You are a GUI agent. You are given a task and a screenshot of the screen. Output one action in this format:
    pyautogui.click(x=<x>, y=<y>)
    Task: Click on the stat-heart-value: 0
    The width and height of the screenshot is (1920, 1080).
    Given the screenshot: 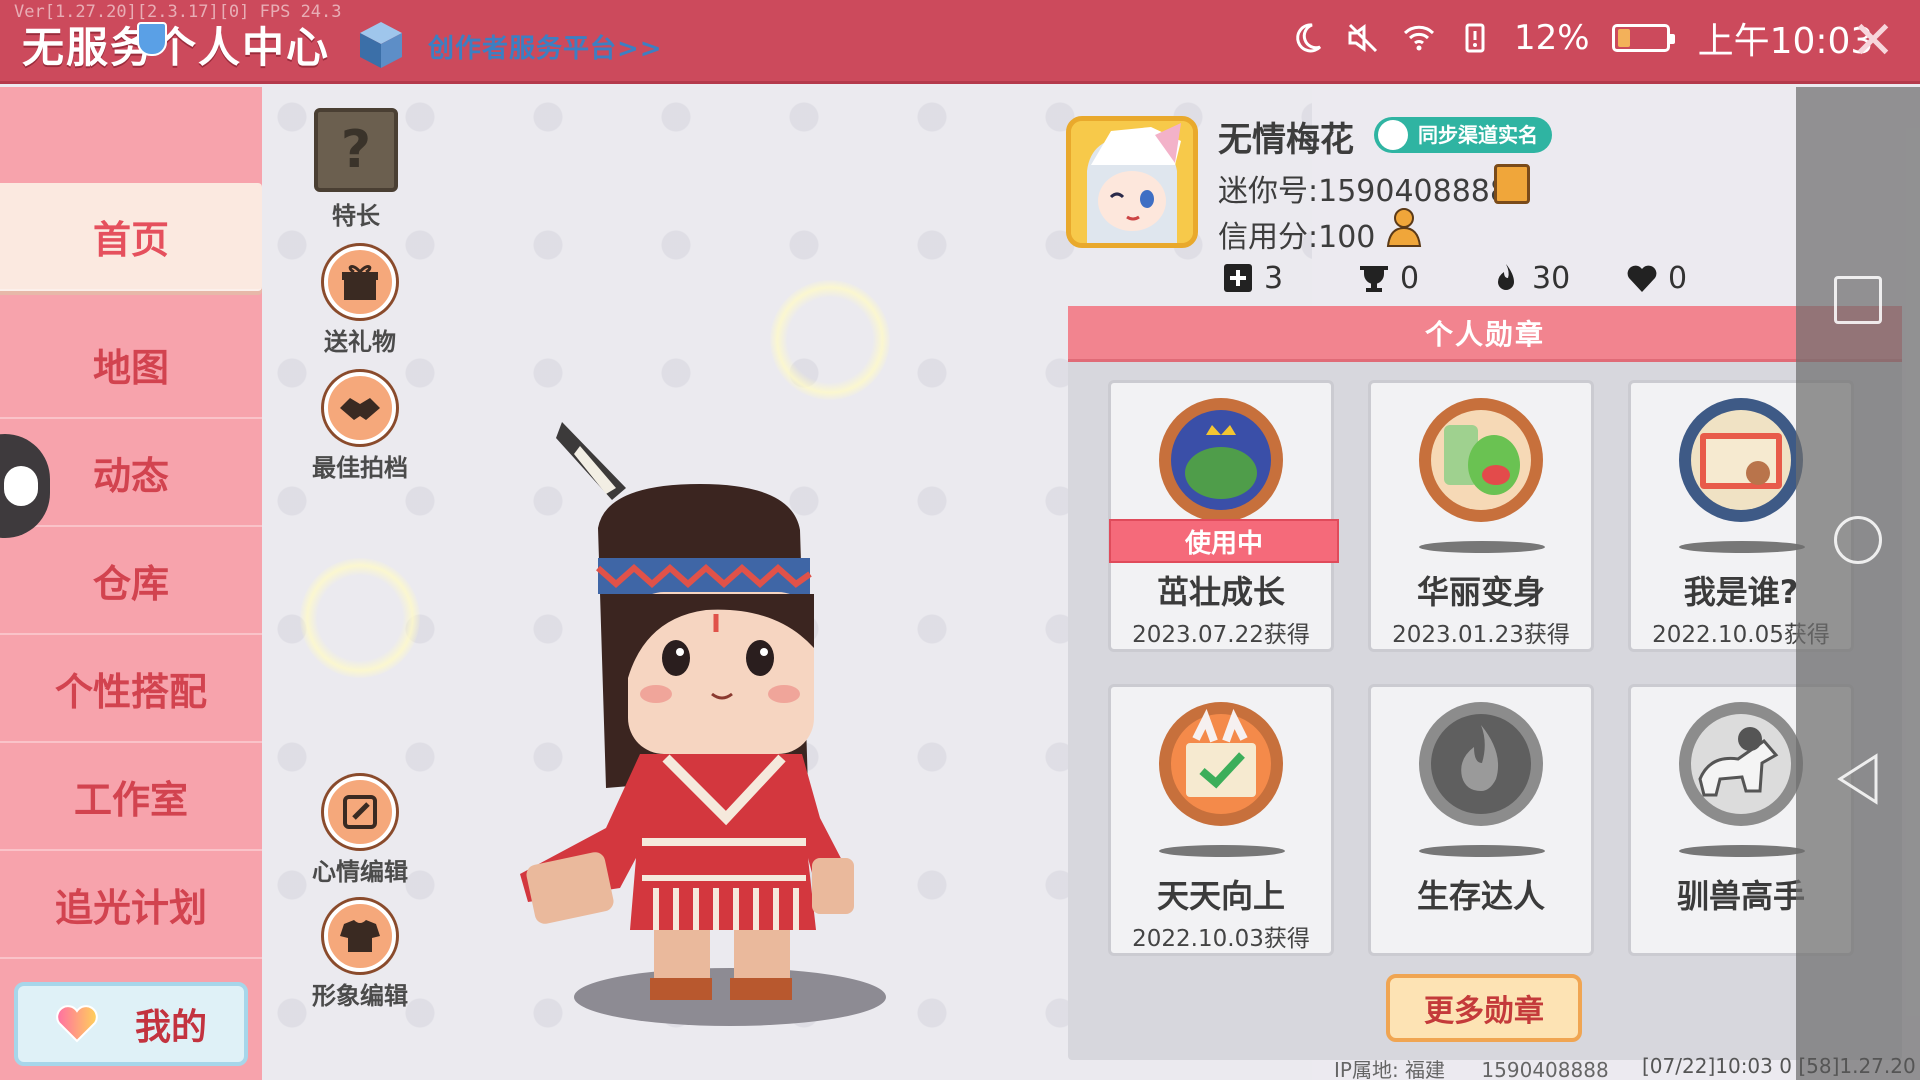 What is the action you would take?
    pyautogui.click(x=1678, y=278)
    